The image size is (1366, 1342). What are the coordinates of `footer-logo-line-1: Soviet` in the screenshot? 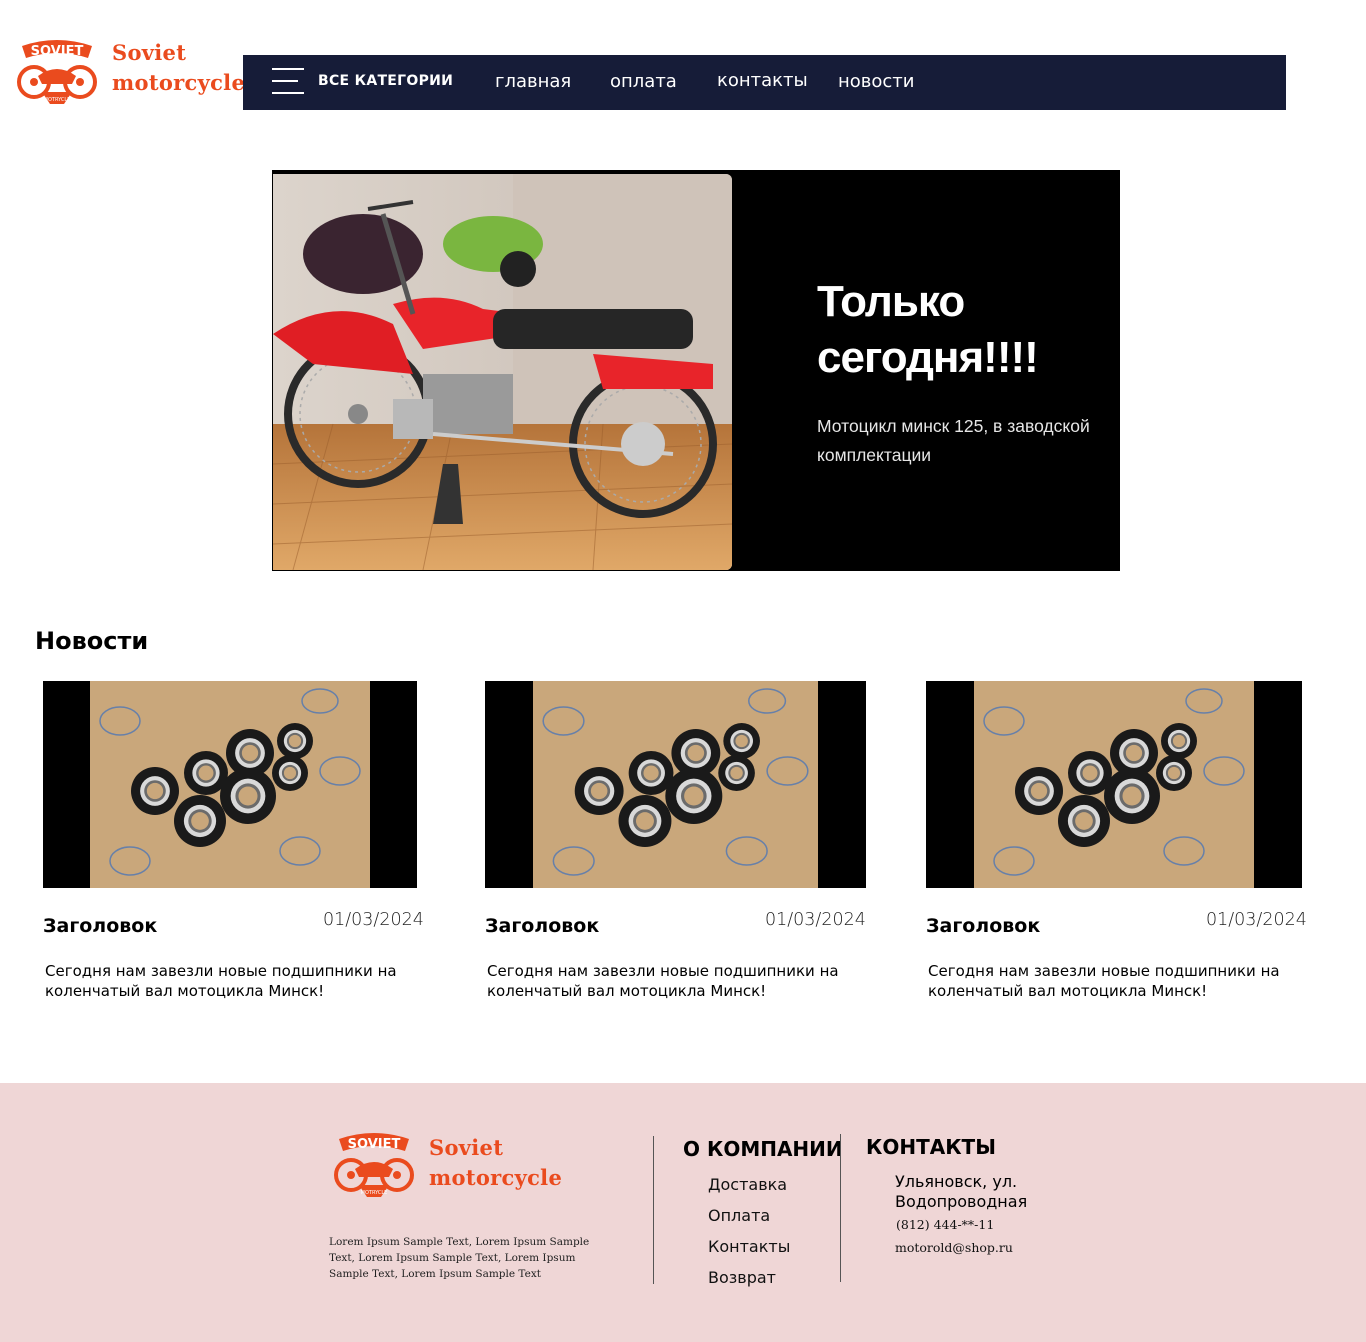 It's located at (466, 1147).